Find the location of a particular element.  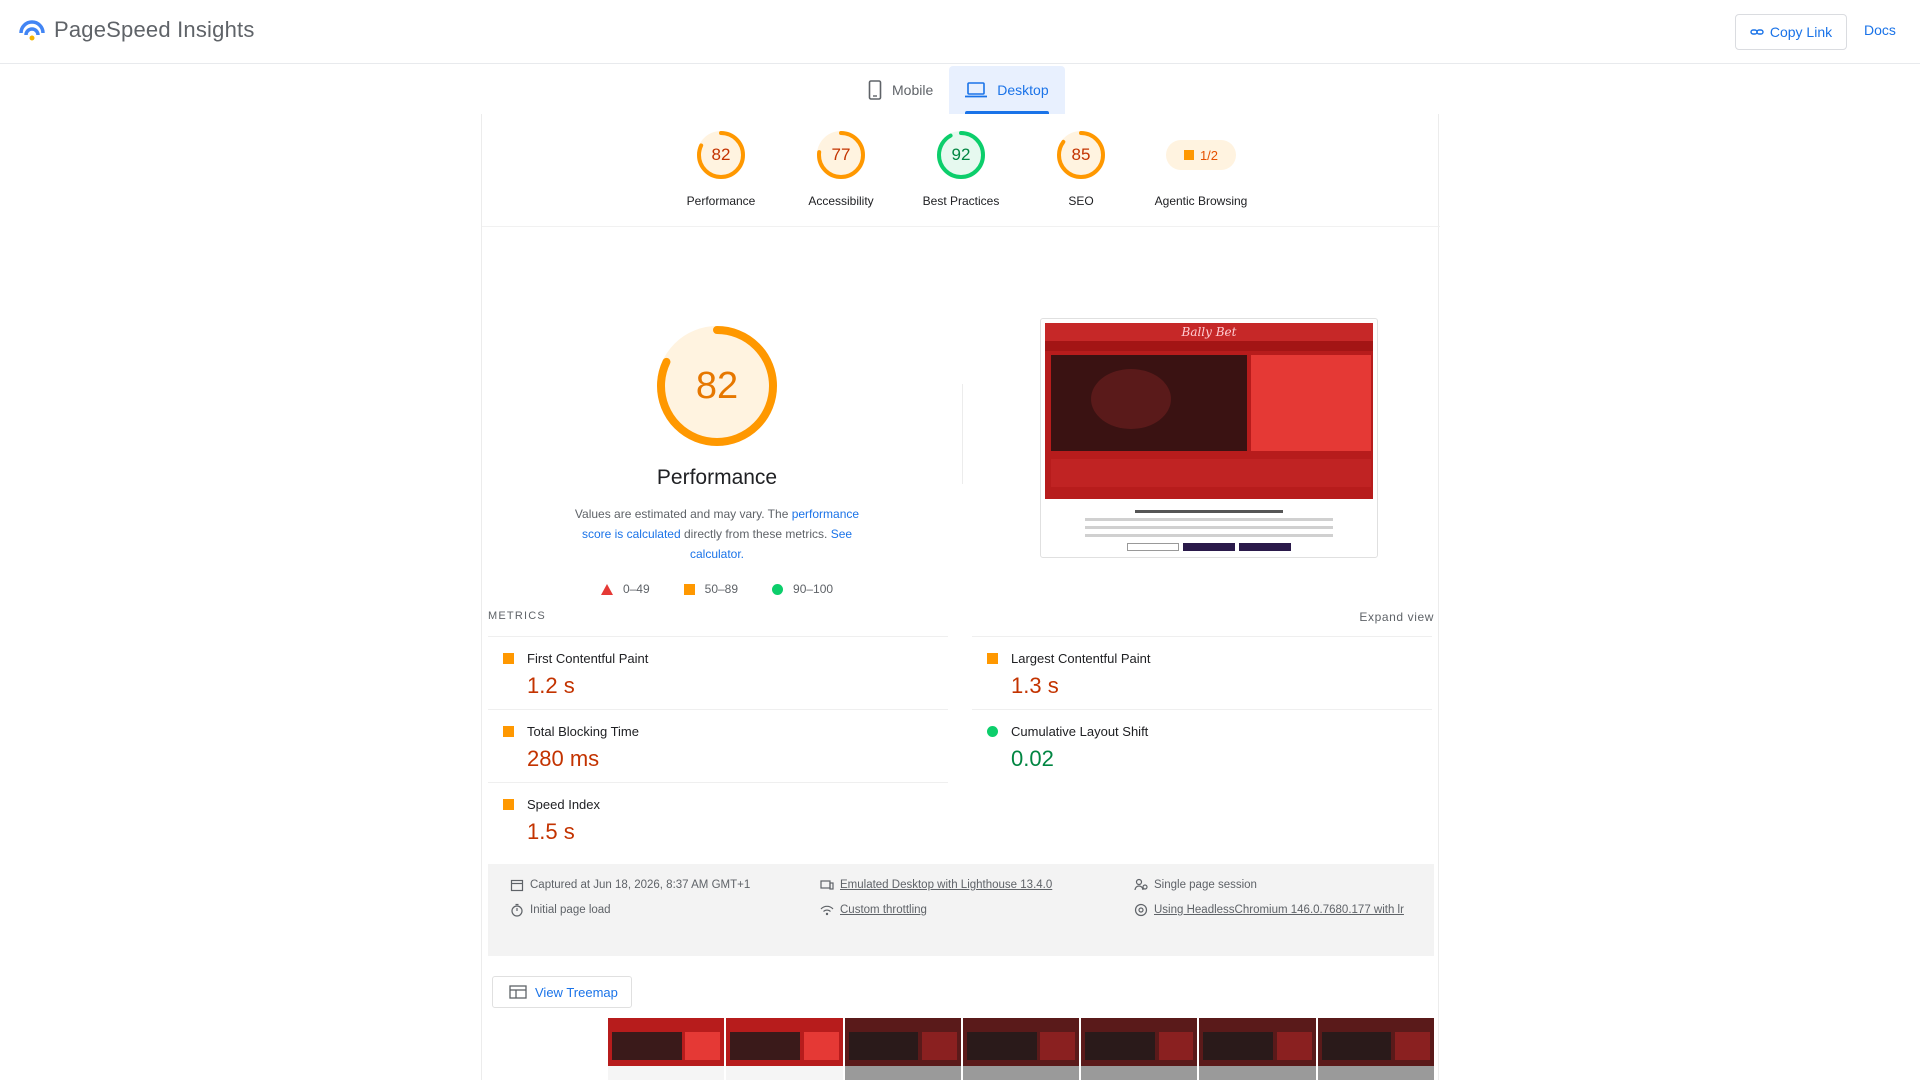

copy-link-label: Copy Link is located at coordinates (1801, 32).